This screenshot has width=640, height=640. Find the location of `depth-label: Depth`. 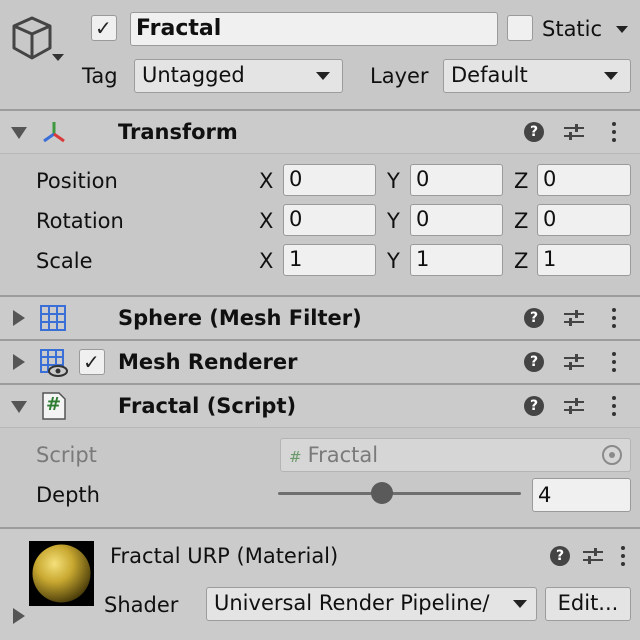

depth-label: Depth is located at coordinates (68, 495).